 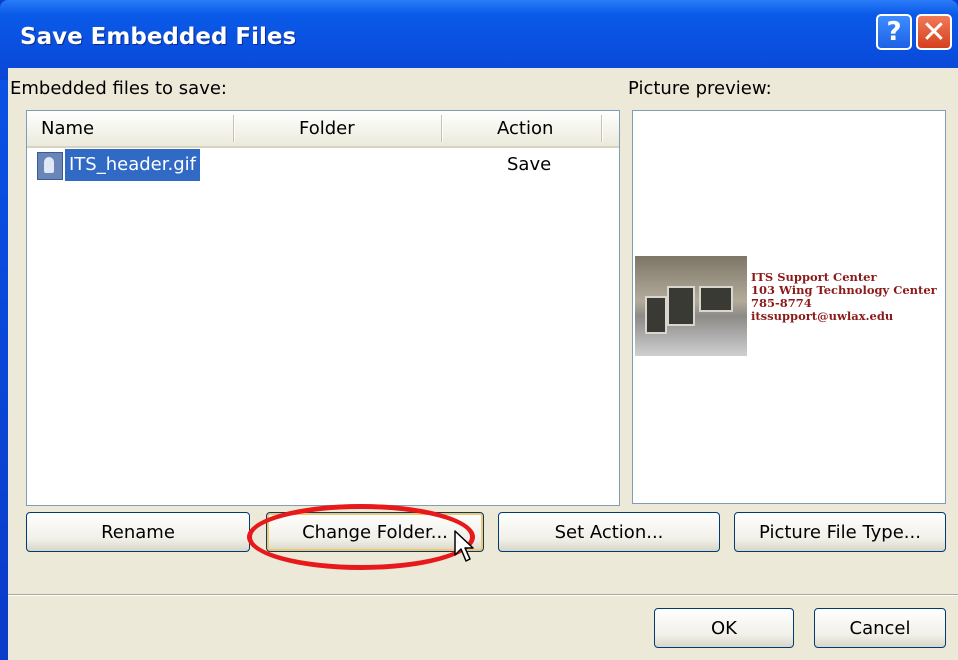 I want to click on column-header-name: Name, so click(x=67, y=128).